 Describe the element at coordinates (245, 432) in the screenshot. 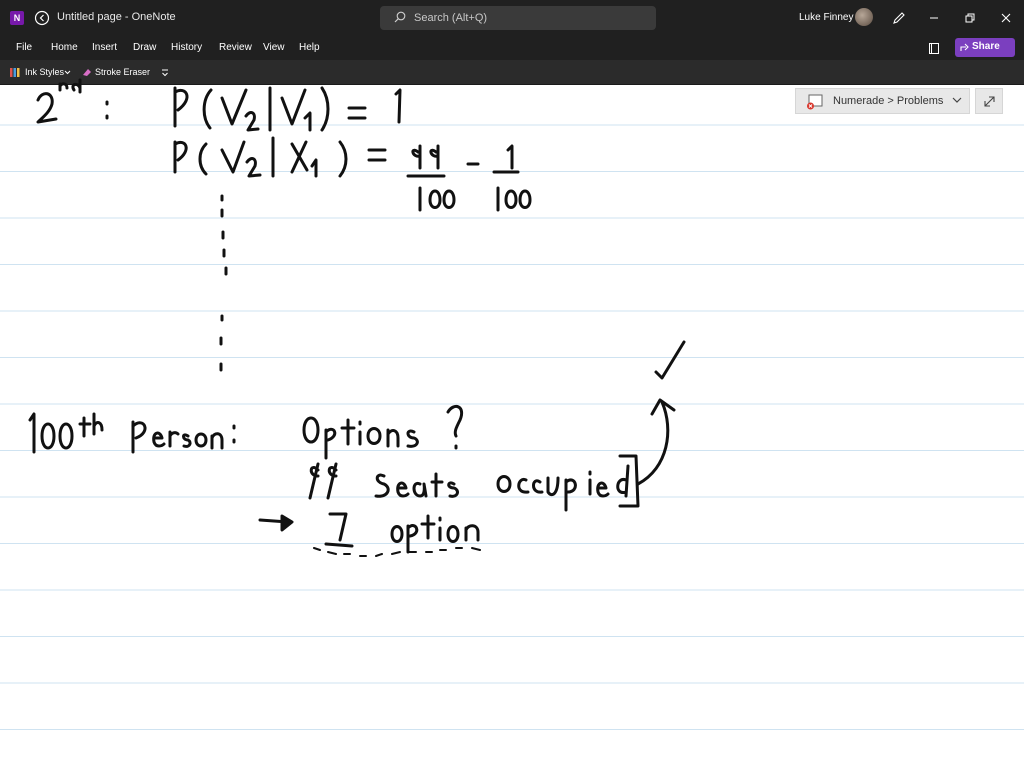

I see `ink-line3` at that location.